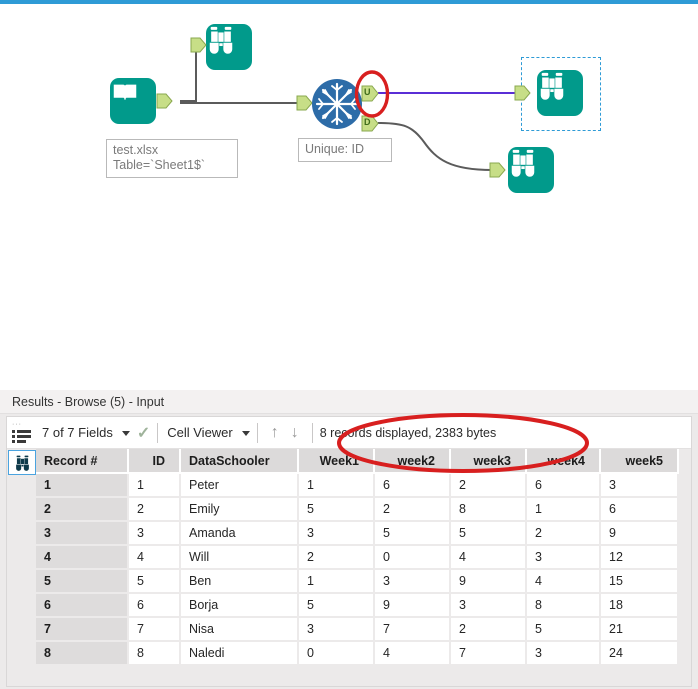  Describe the element at coordinates (295, 432) in the screenshot. I see `scroll-down-button: ↓` at that location.